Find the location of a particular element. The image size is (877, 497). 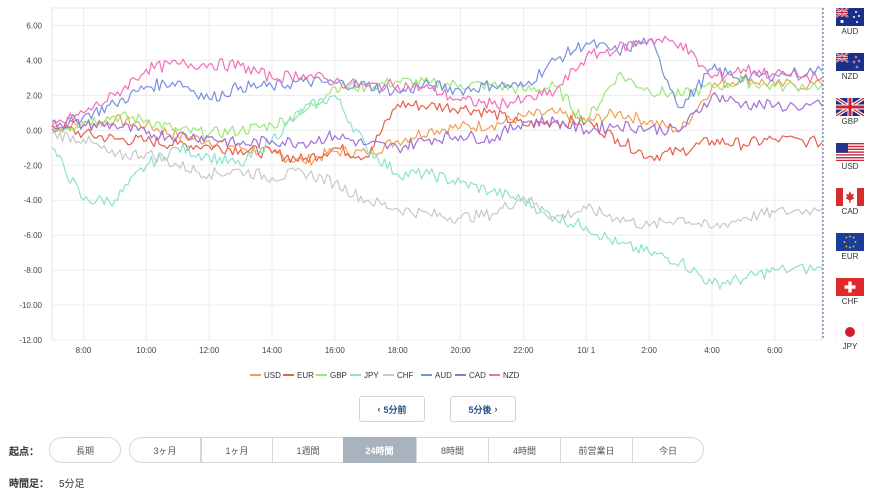

x-tick-label: 14:00 is located at coordinates (272, 350).